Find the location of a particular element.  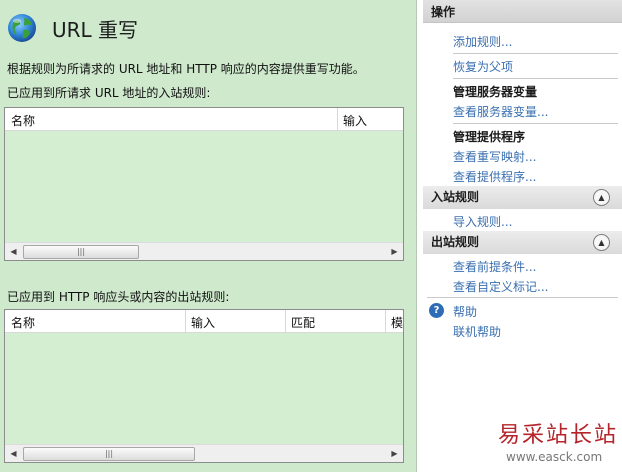

inbound-horizontal-scrollbar: ◀ ||| ▶ is located at coordinates (204, 251).